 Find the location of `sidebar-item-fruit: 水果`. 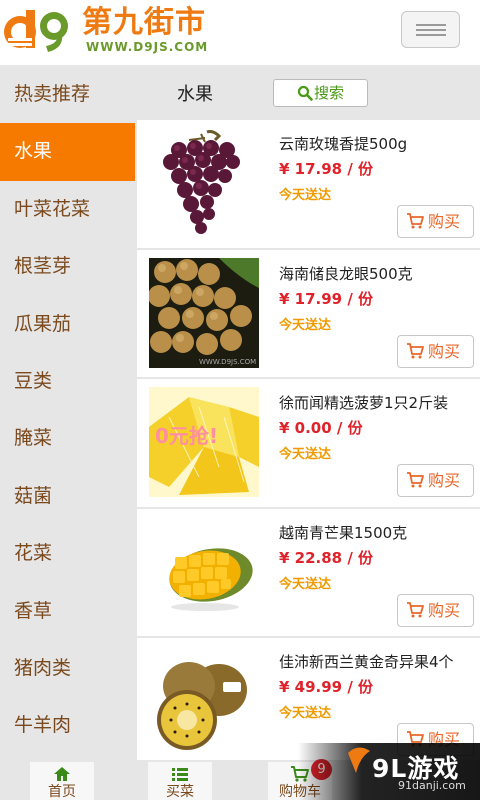

sidebar-item-fruit: 水果 is located at coordinates (67, 152).